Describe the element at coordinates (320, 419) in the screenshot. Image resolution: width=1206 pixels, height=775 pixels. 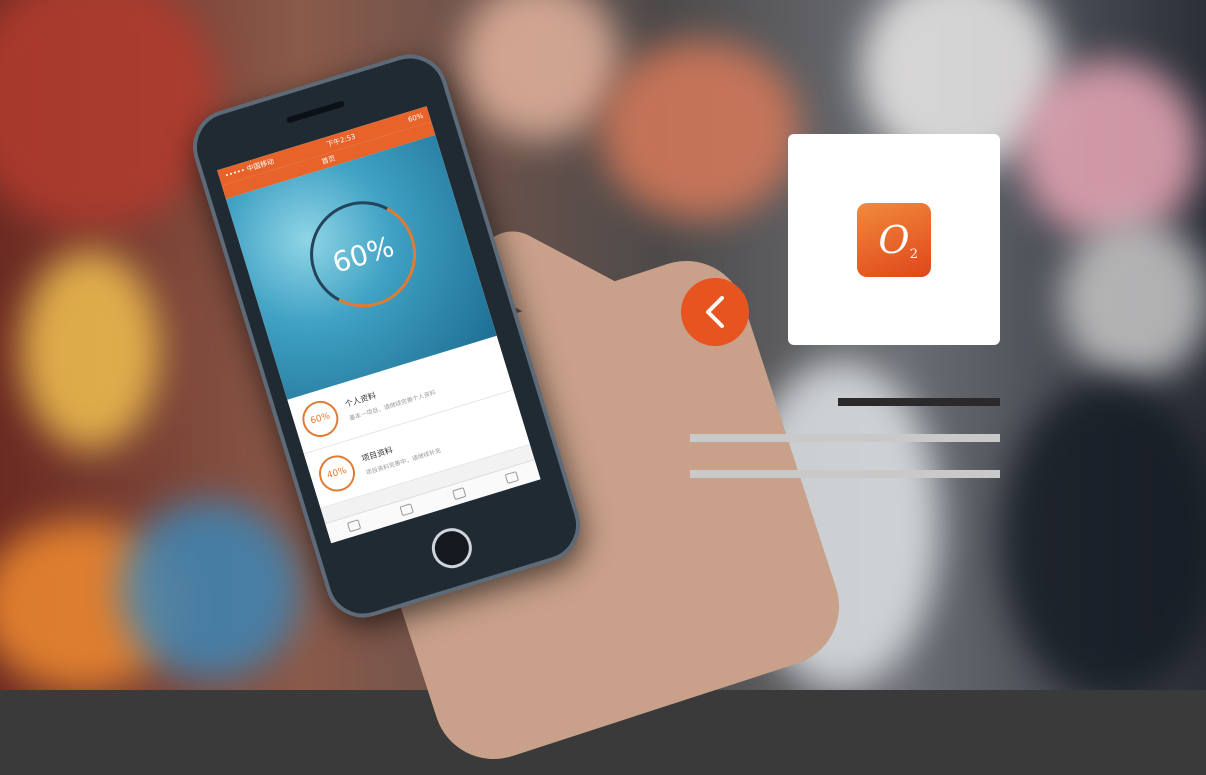
I see `item-progress: 60%` at that location.